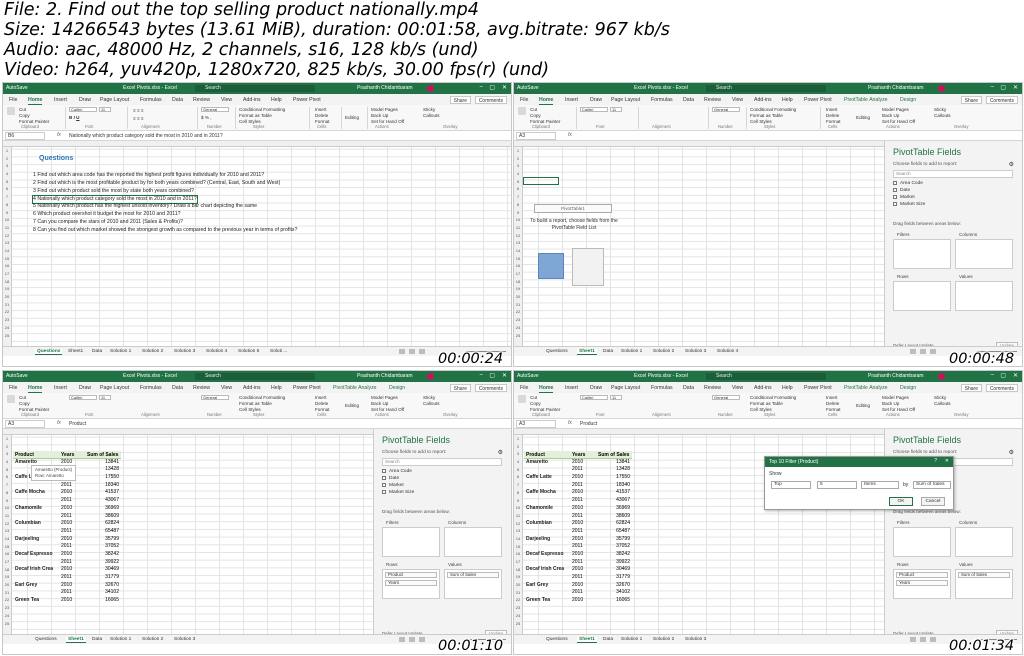  I want to click on gear-icon: ⚙, so click(500, 452).